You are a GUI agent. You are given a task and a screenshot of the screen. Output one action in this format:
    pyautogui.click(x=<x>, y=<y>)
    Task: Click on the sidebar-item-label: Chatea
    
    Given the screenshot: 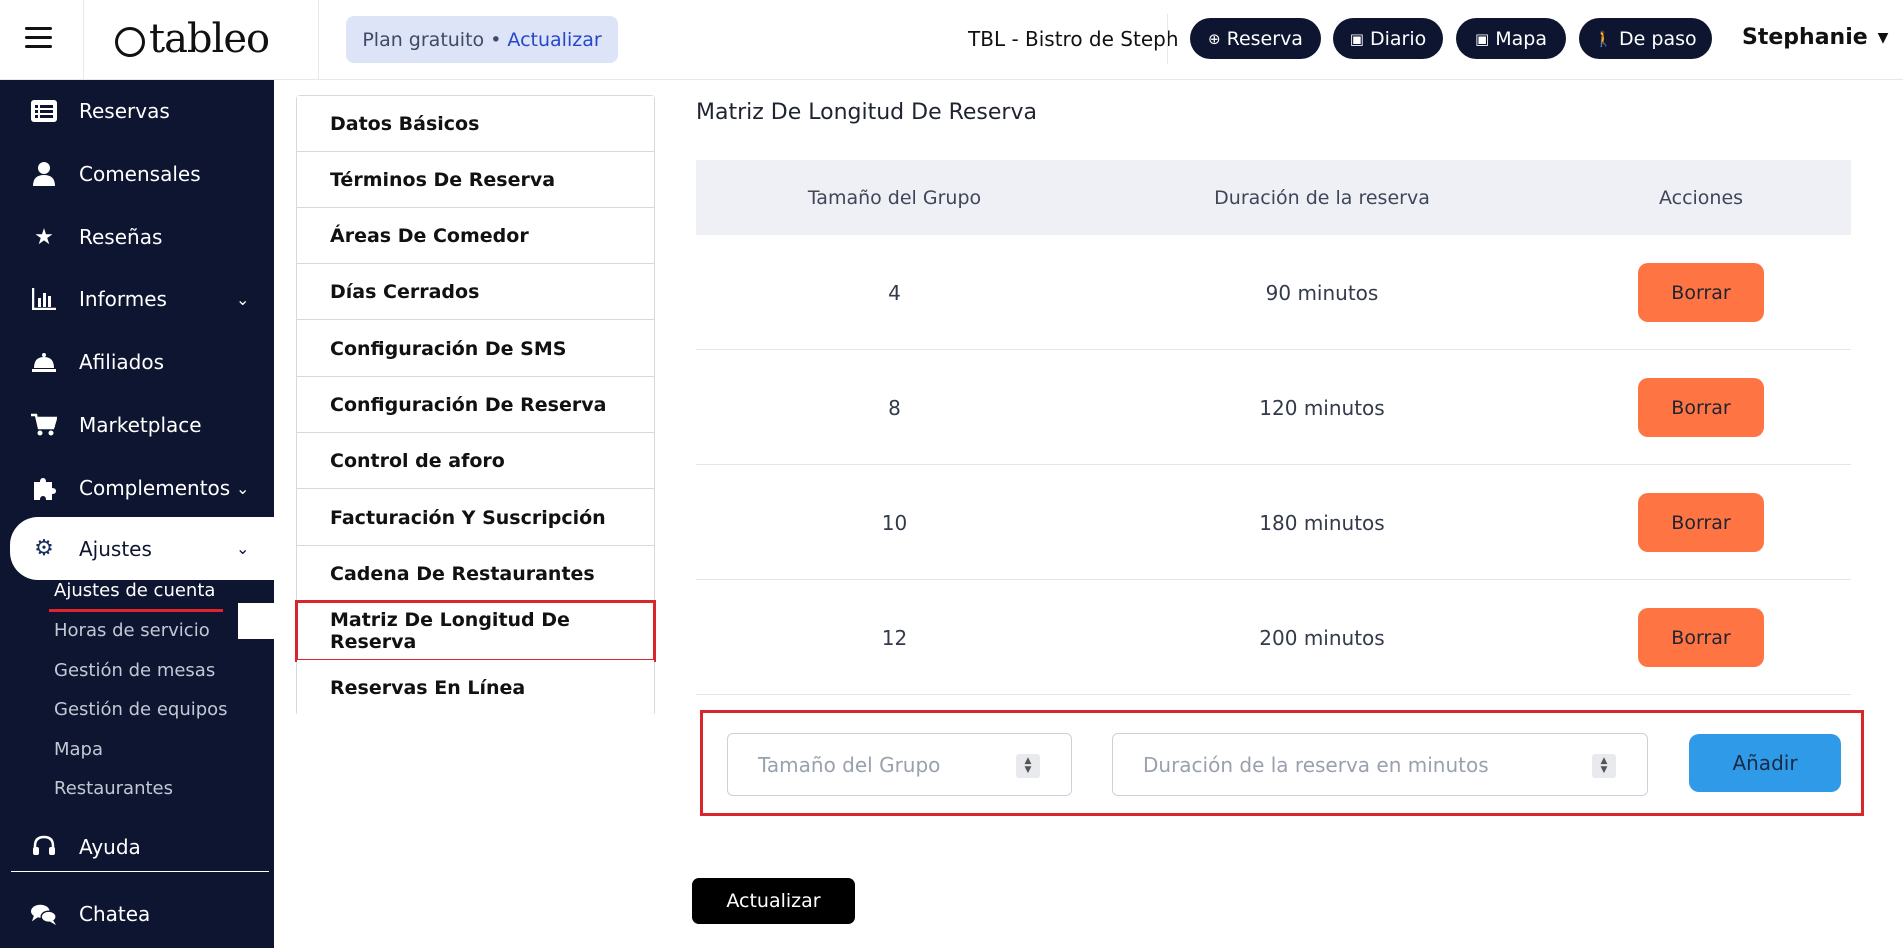 What is the action you would take?
    pyautogui.click(x=115, y=914)
    